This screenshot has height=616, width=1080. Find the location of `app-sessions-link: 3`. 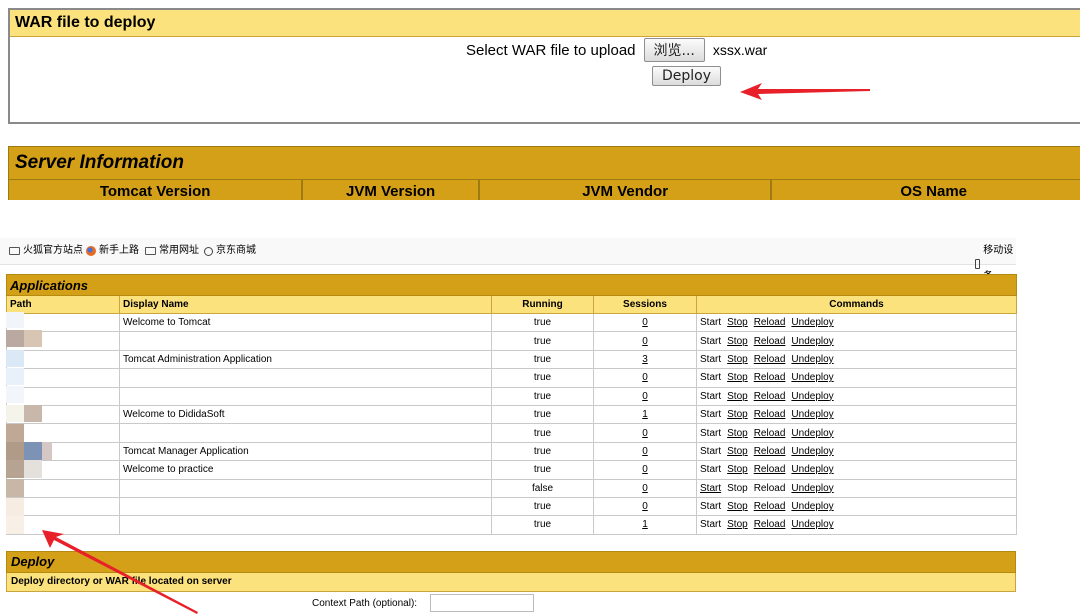

app-sessions-link: 3 is located at coordinates (645, 359).